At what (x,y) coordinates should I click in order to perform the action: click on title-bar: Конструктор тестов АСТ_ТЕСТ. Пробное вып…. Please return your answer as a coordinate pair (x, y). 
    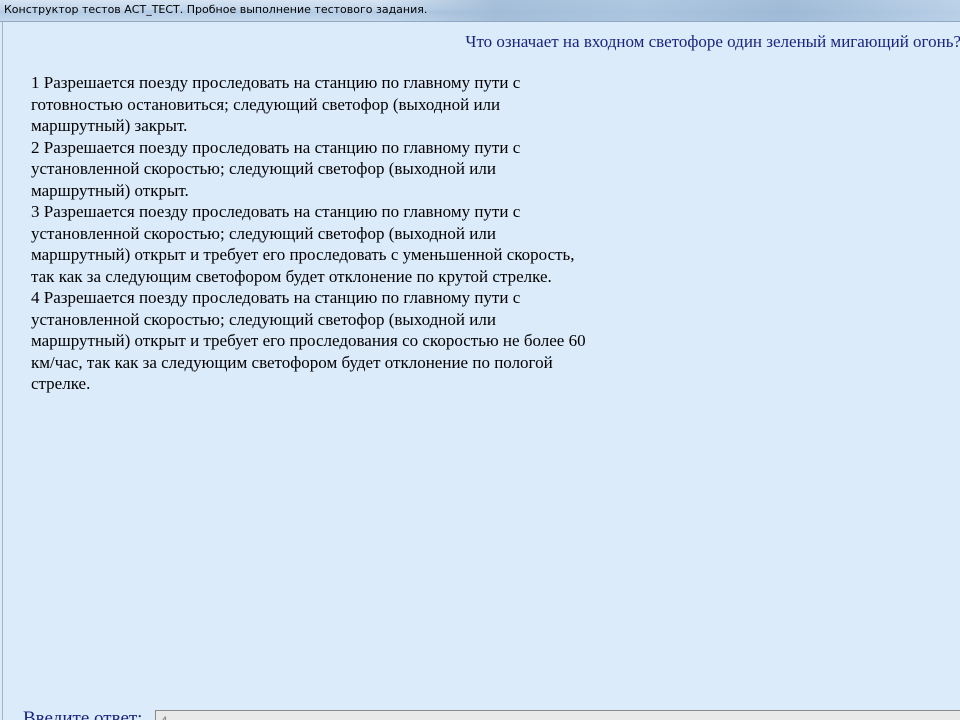
    Looking at the image, I should click on (480, 11).